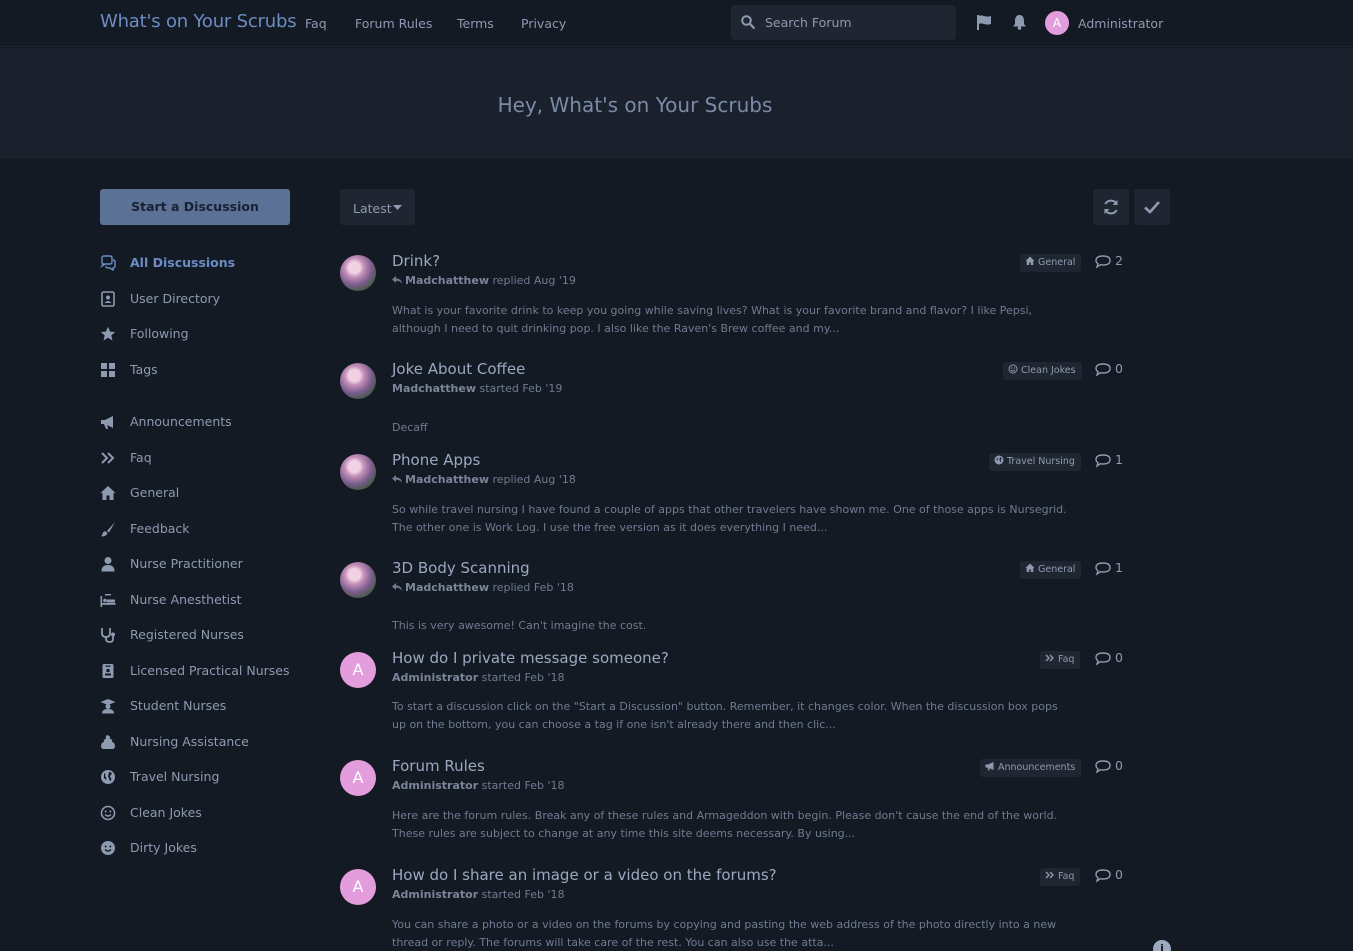  What do you see at coordinates (1162, 945) in the screenshot?
I see `info-icon: i` at bounding box center [1162, 945].